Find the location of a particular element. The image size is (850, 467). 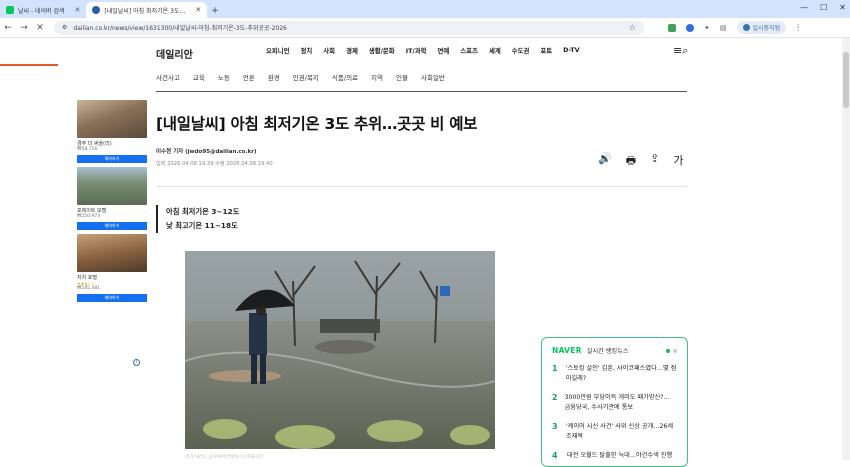

ranking-header: NAVER 실시간 랭킹뉴스 is located at coordinates (614, 350).